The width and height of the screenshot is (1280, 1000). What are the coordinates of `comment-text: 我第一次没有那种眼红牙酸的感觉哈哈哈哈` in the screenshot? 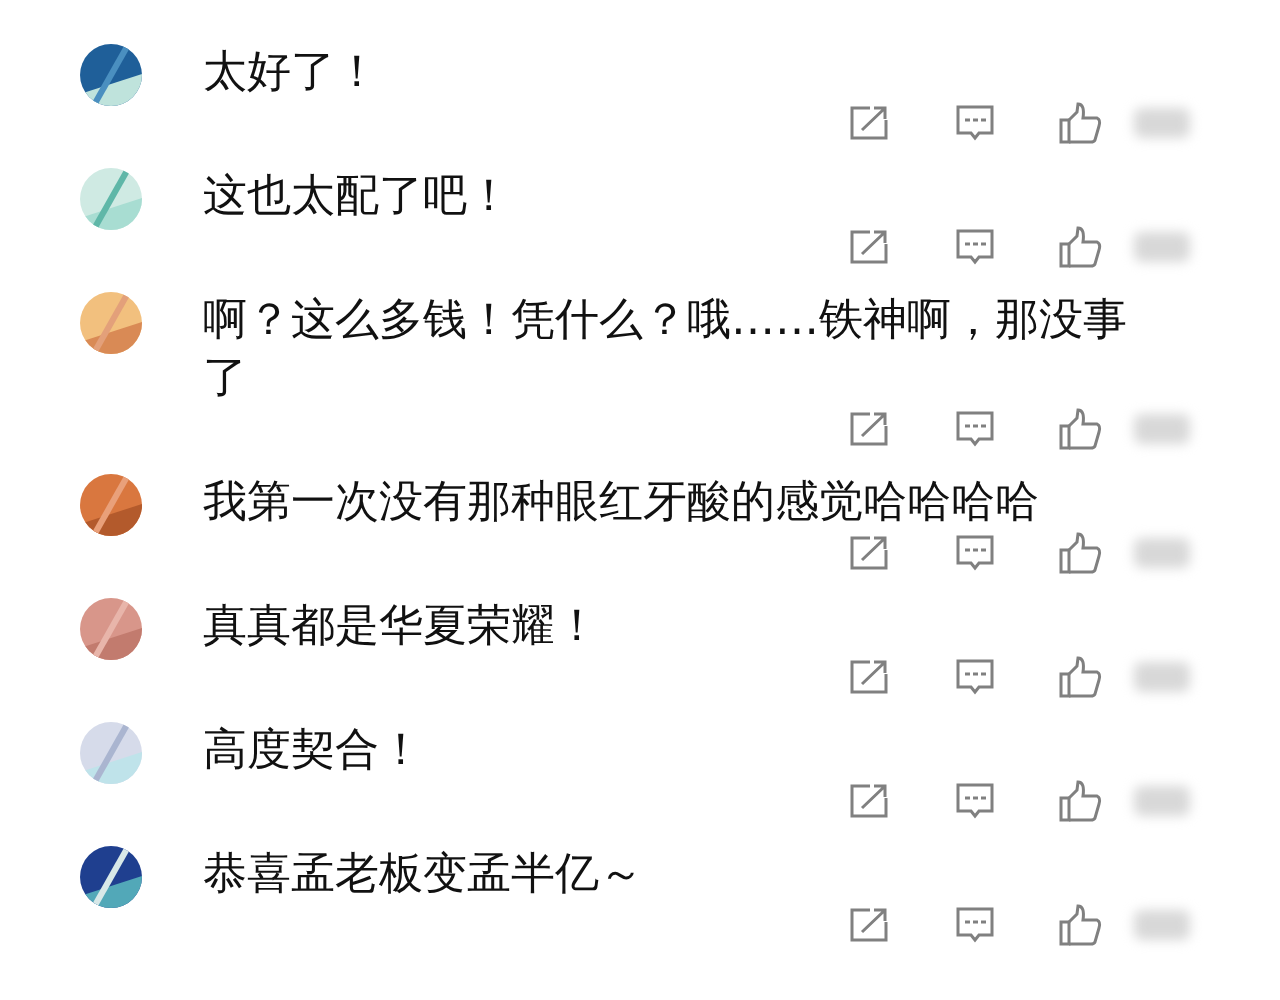 It's located at (621, 501).